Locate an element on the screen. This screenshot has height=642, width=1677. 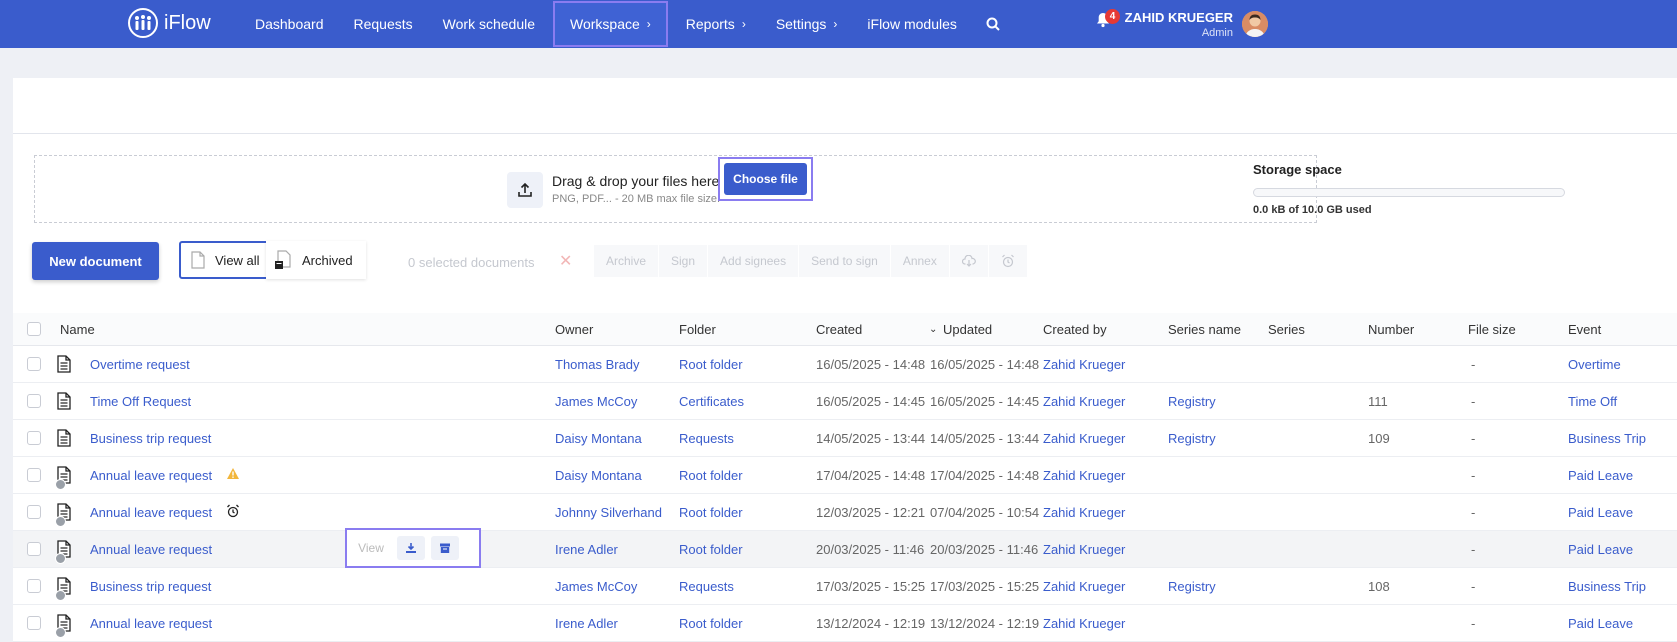
document-name-link: Overtime request is located at coordinates (140, 364).